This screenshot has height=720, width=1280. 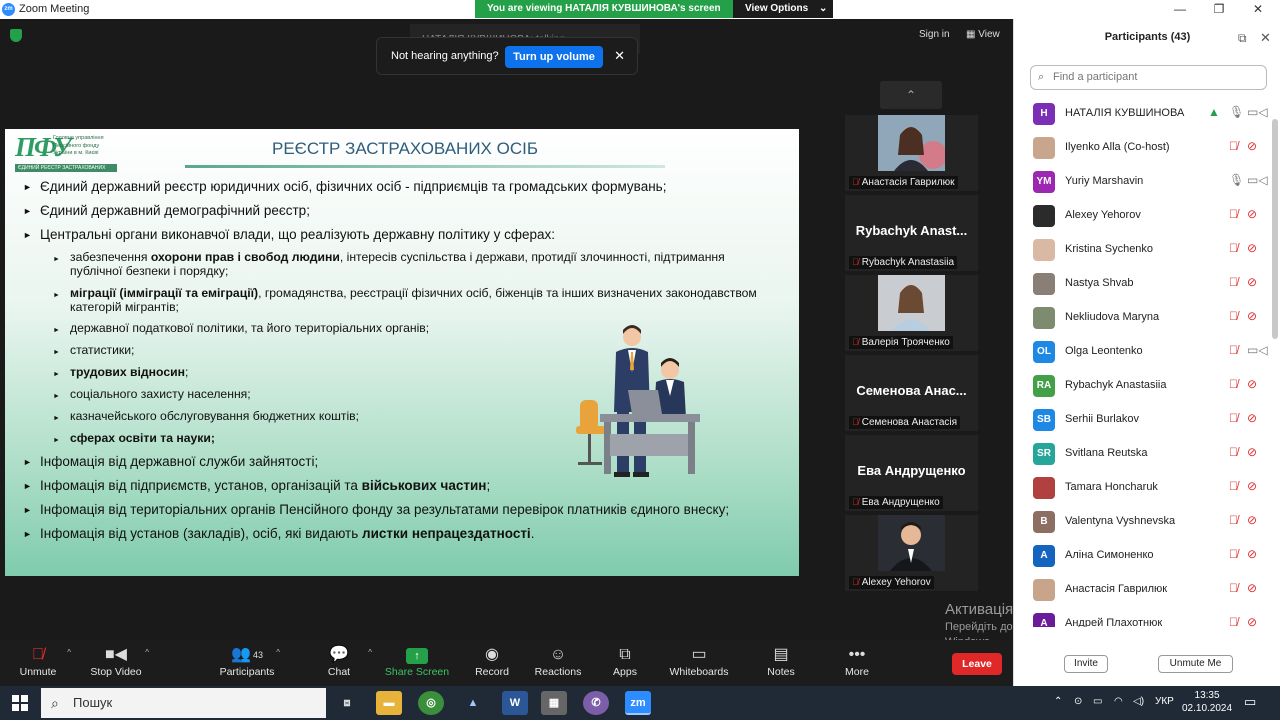 I want to click on apps-button: ⧉ Apps, so click(x=625, y=663).